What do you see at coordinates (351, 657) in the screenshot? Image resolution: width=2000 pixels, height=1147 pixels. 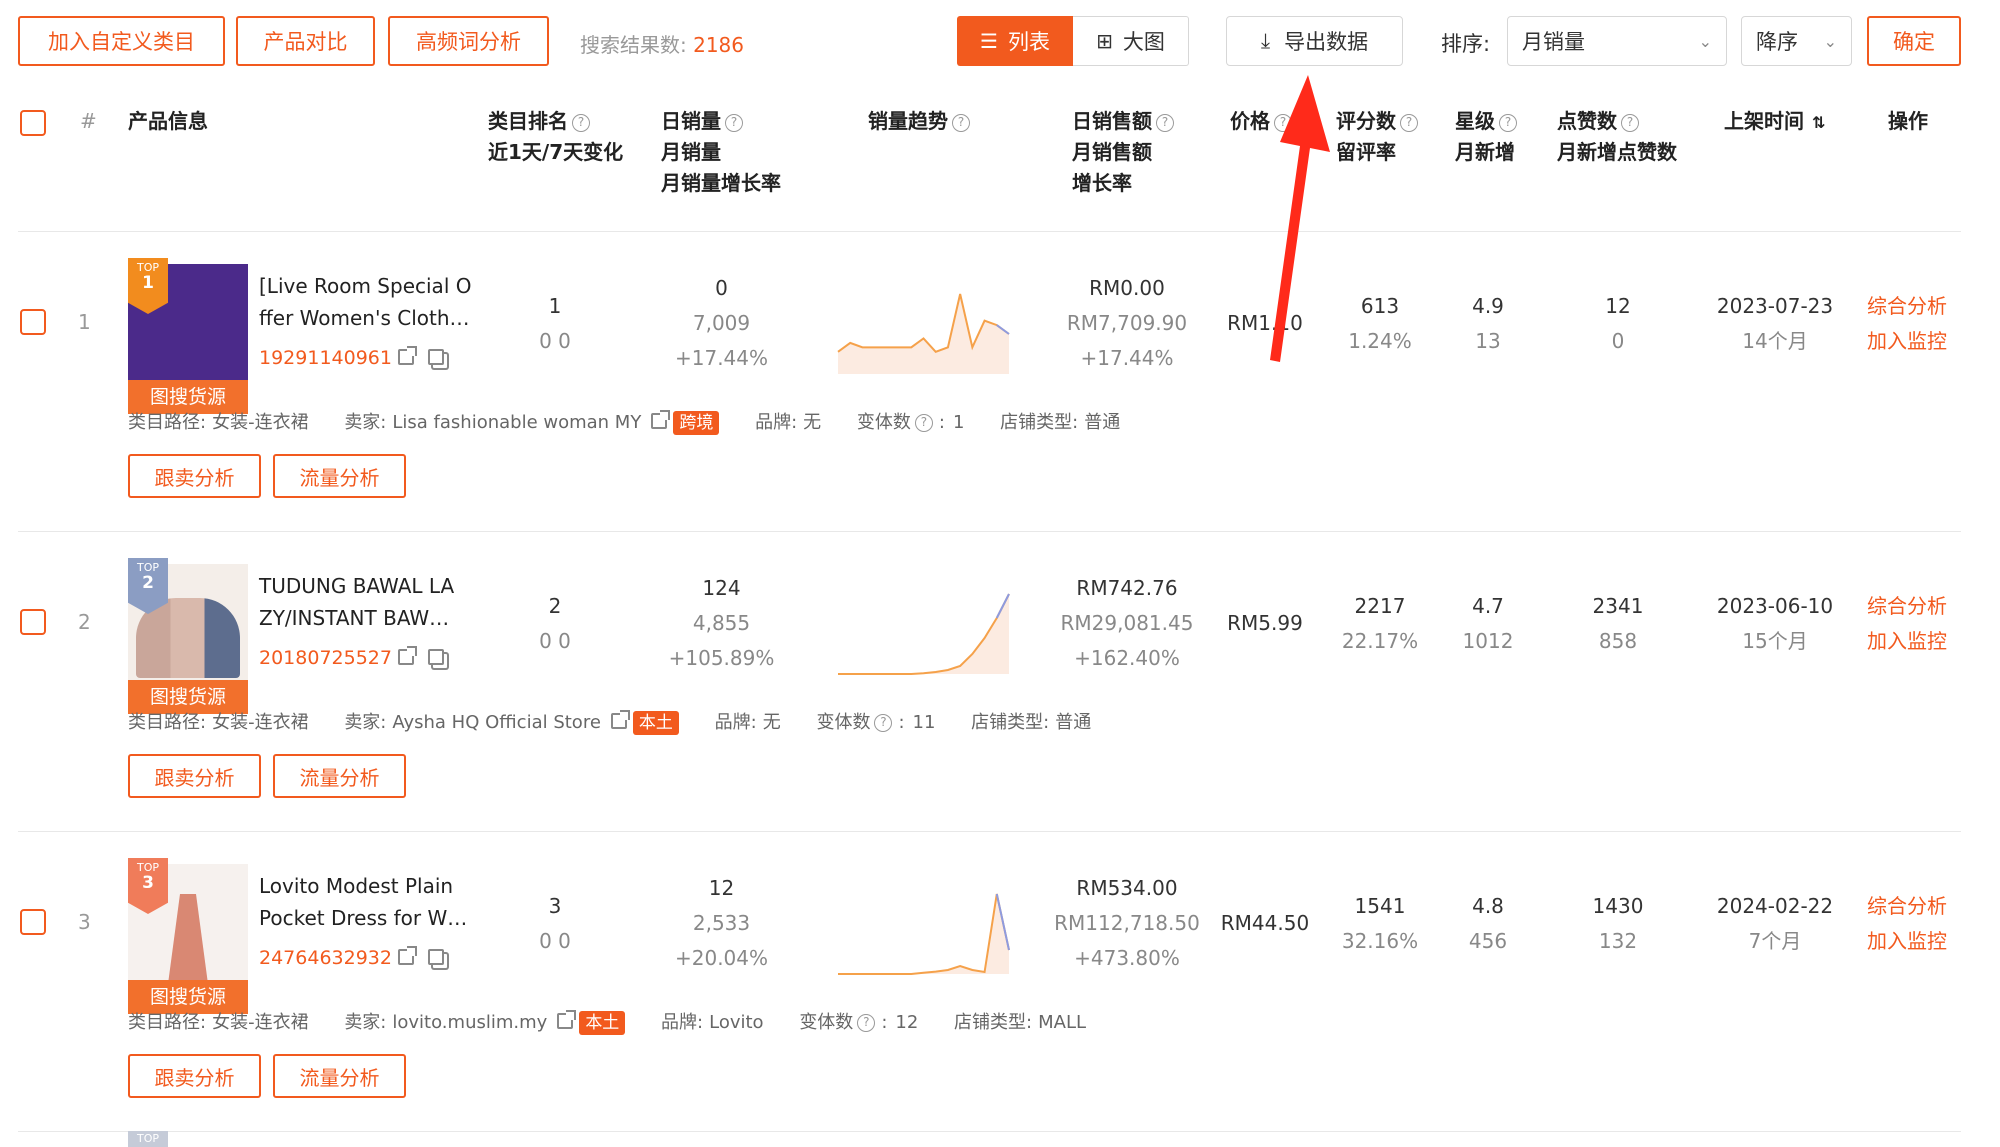 I see `product-id: 20180725527` at bounding box center [351, 657].